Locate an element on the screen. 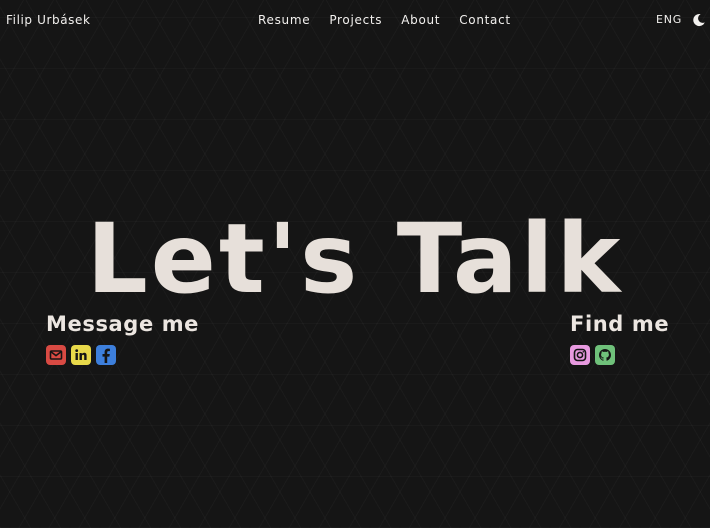 This screenshot has height=528, width=710. message-icons is located at coordinates (81, 355).